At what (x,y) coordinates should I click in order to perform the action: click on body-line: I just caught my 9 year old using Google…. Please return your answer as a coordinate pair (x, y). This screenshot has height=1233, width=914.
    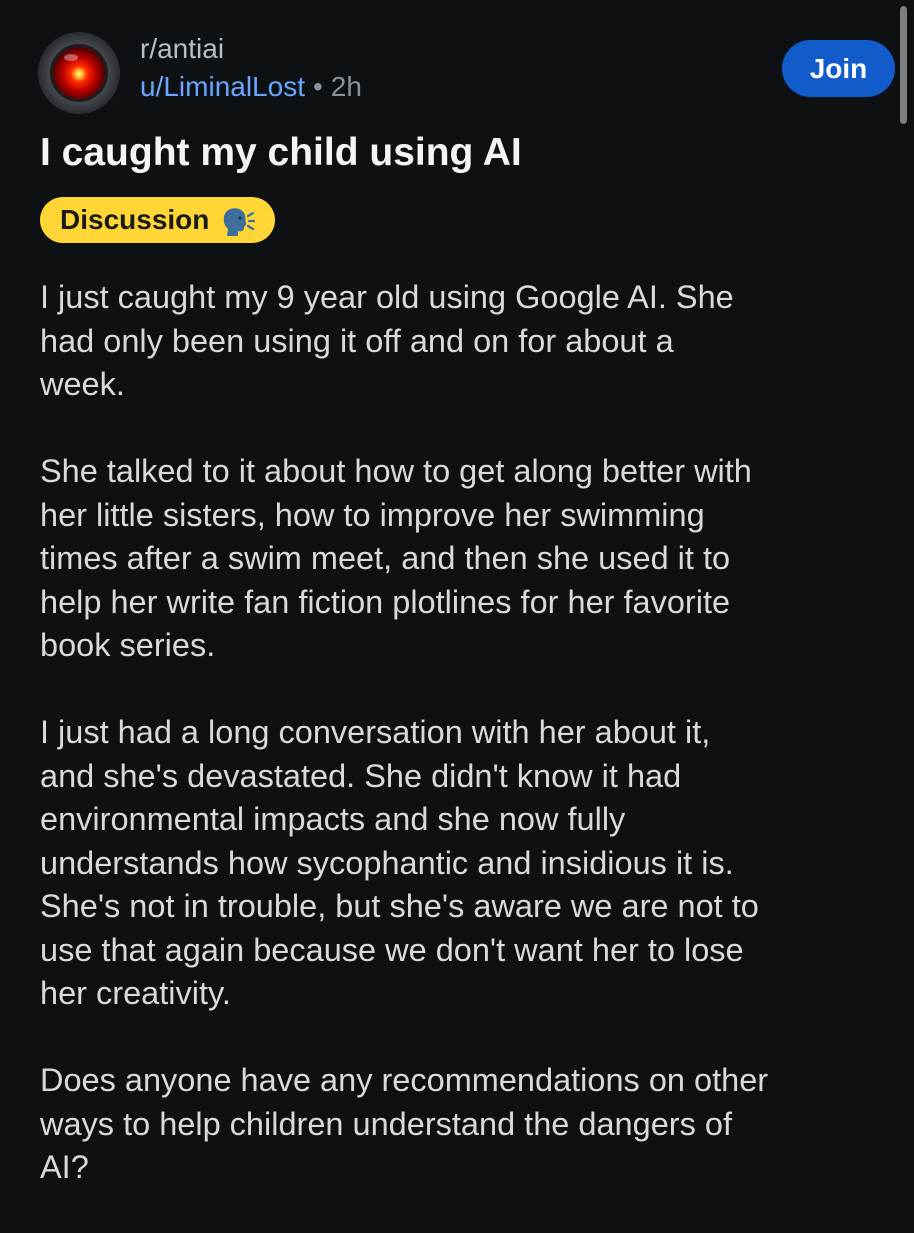
    Looking at the image, I should click on (387, 297).